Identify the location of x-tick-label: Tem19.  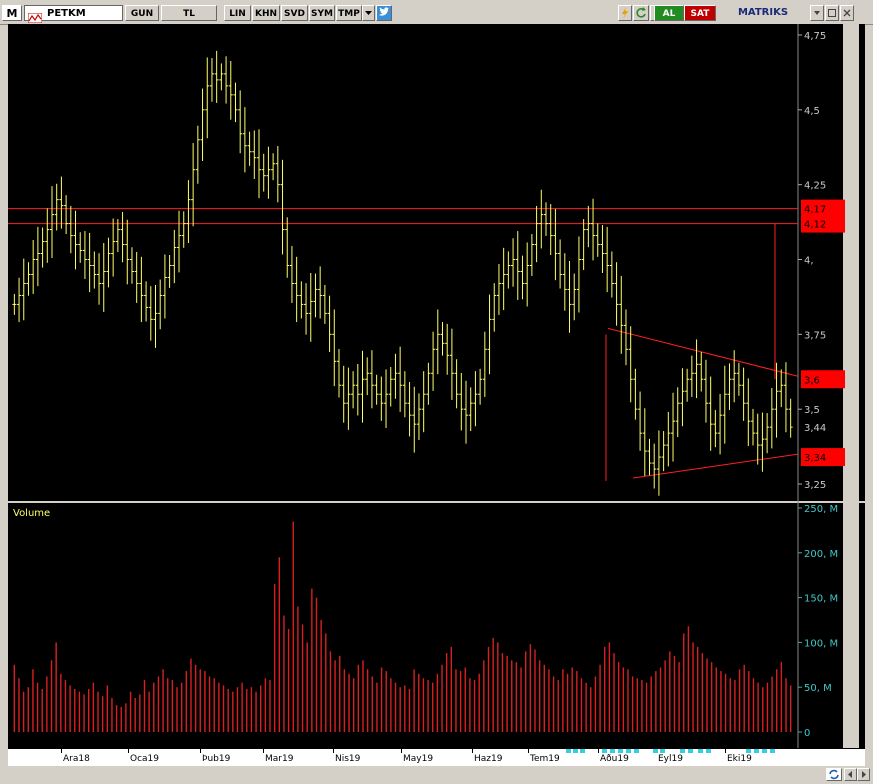
(545, 759).